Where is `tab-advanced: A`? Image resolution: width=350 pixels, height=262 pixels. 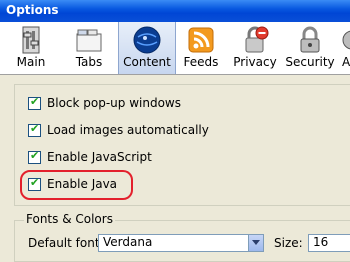
tab-advanced: A is located at coordinates (345, 48).